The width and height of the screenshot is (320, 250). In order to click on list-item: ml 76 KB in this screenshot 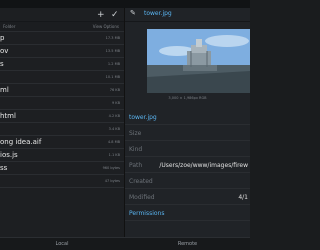, I will do `click(62, 90)`.